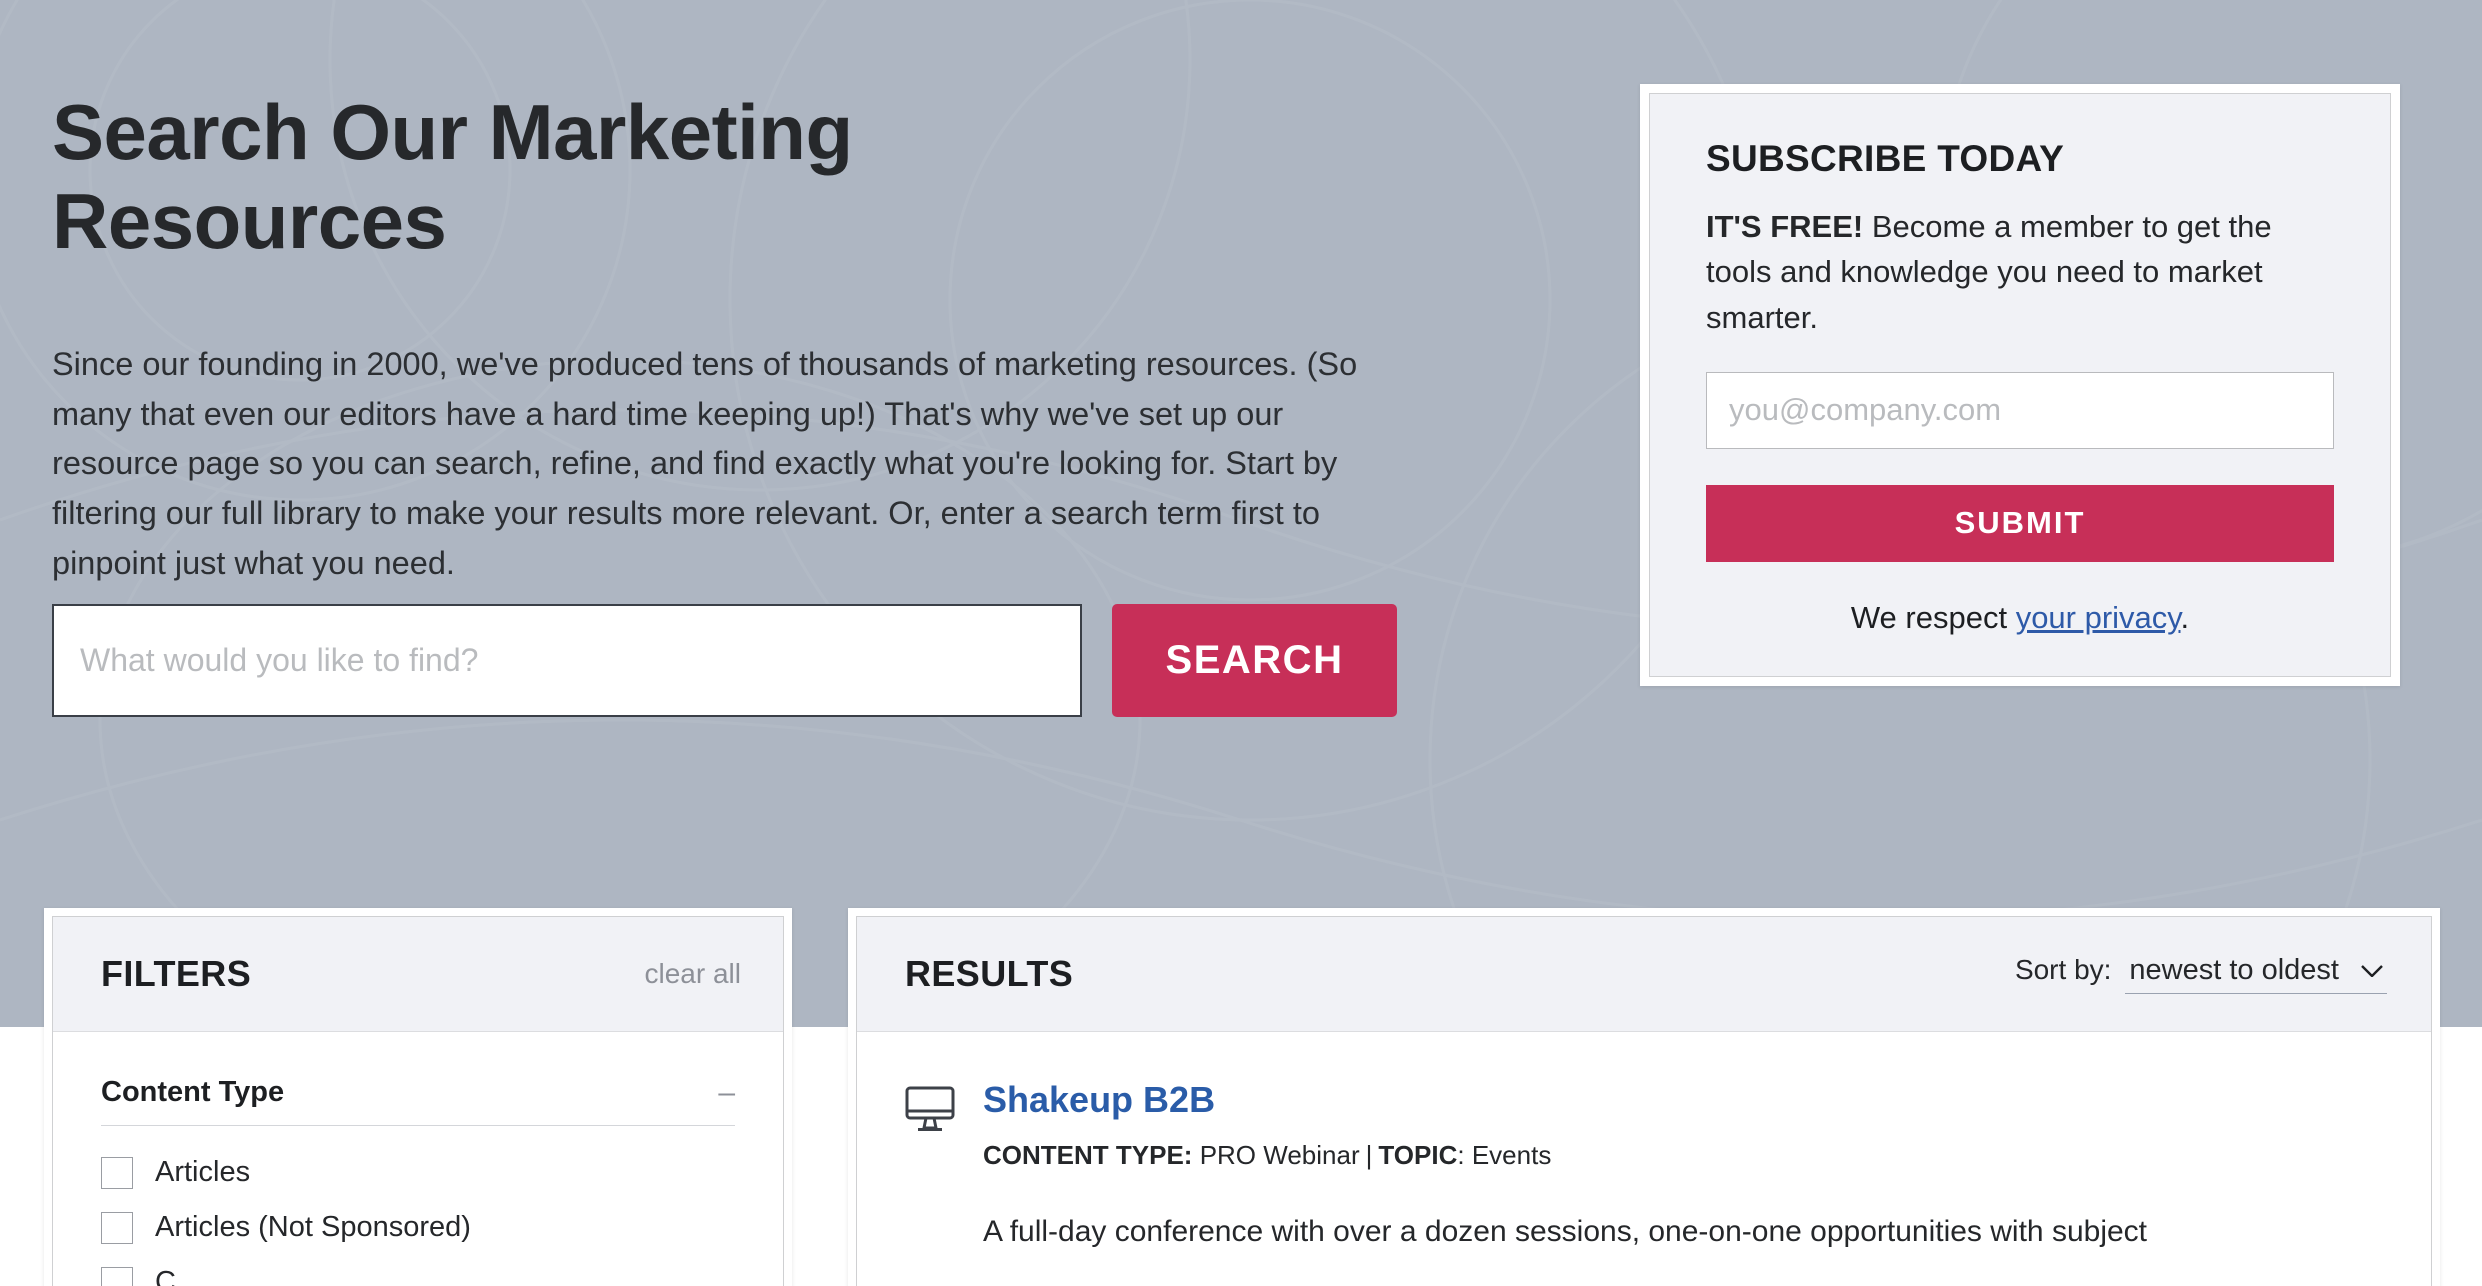  Describe the element at coordinates (1088, 1154) in the screenshot. I see `content-type-label: CONTENT TYPE:` at that location.